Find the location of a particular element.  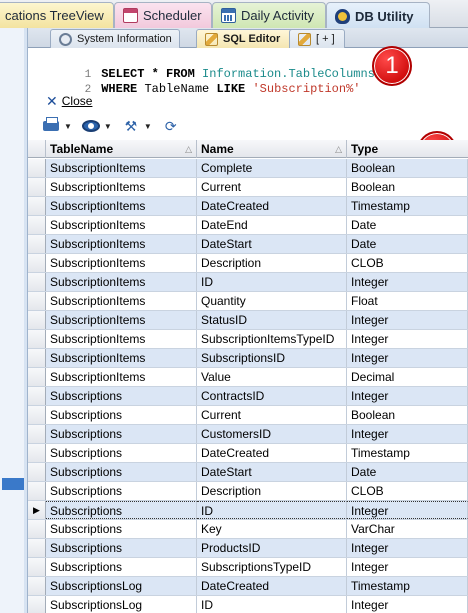

cell-name: ProductsID is located at coordinates (272, 548).